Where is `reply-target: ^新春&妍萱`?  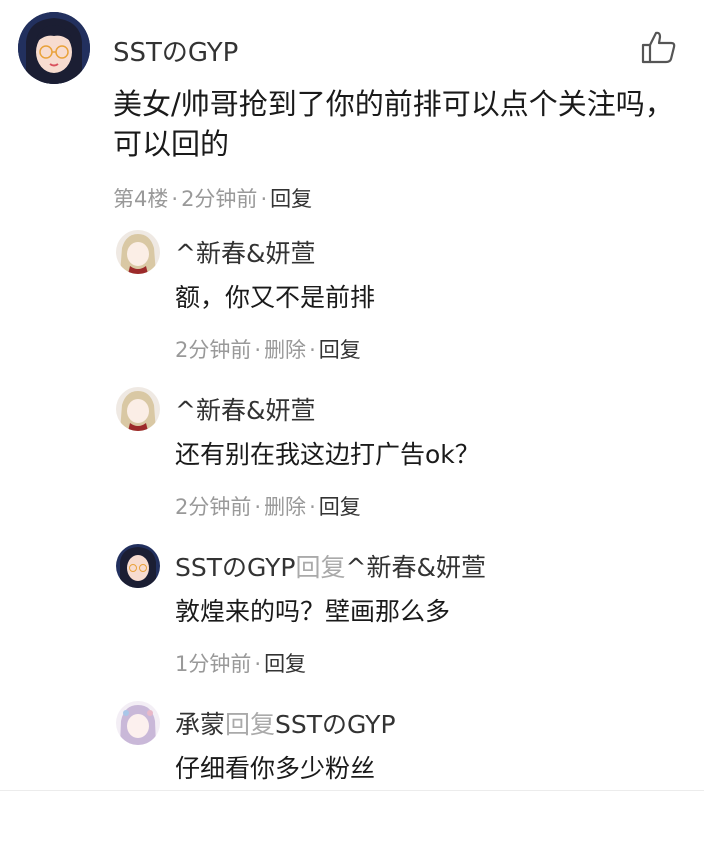 reply-target: ^新春&妍萱 is located at coordinates (416, 567).